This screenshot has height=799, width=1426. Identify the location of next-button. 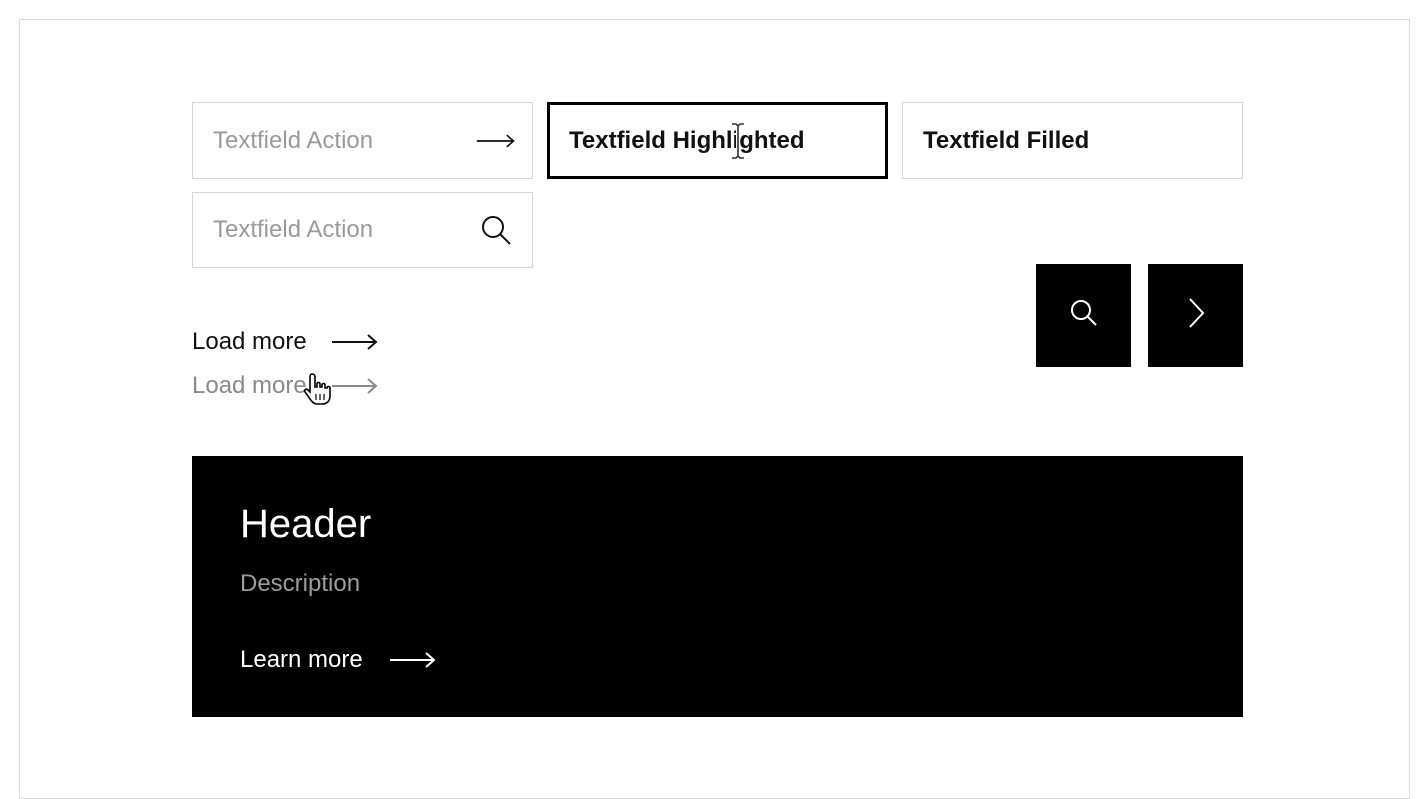
(1195, 315).